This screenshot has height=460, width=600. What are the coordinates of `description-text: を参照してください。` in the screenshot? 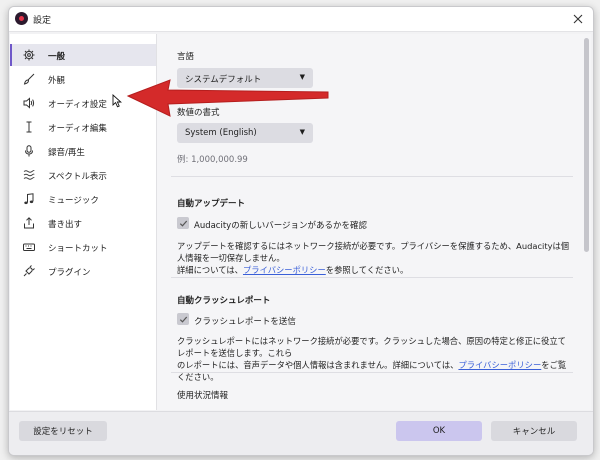 It's located at (367, 270).